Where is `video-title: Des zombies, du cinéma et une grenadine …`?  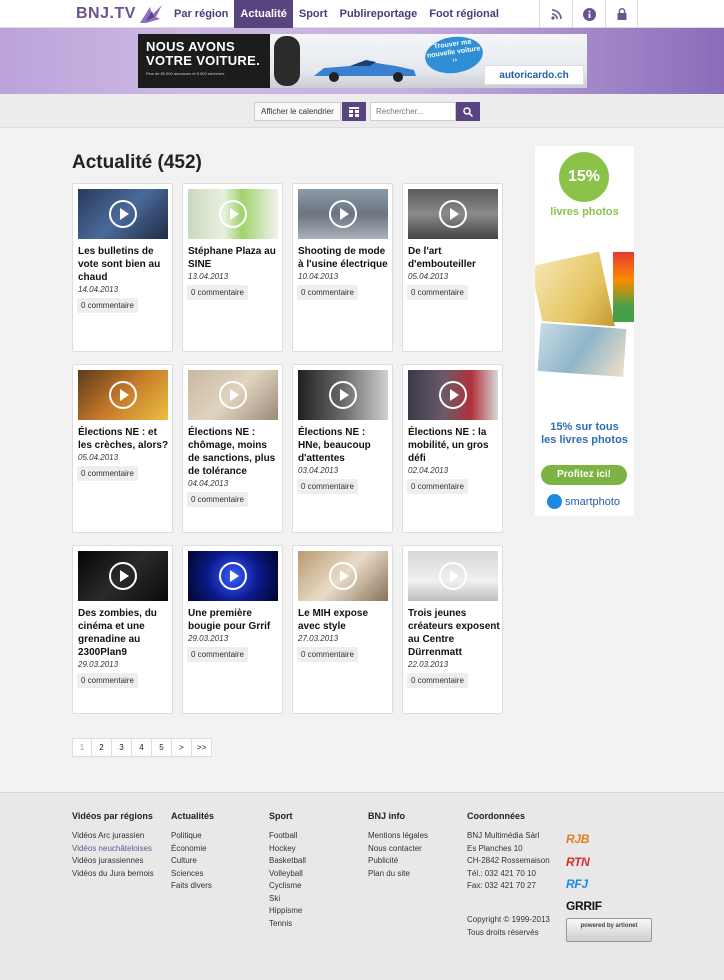
video-title: Des zombies, du cinéma et une grenadine … is located at coordinates (124, 633).